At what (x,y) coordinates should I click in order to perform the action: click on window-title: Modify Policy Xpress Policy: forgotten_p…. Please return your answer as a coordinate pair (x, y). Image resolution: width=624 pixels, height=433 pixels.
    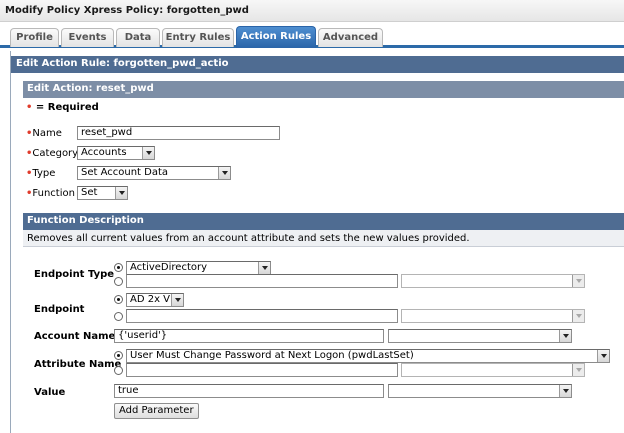
    Looking at the image, I should click on (312, 11).